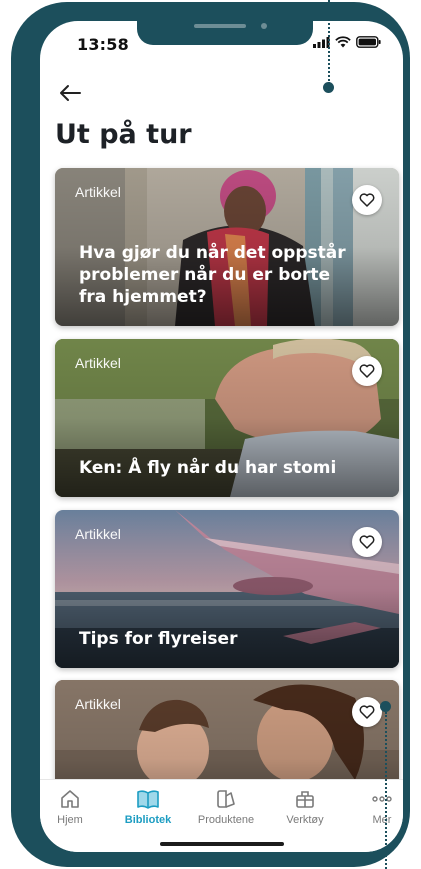  I want to click on tab-products: Produktene, so click(226, 807).